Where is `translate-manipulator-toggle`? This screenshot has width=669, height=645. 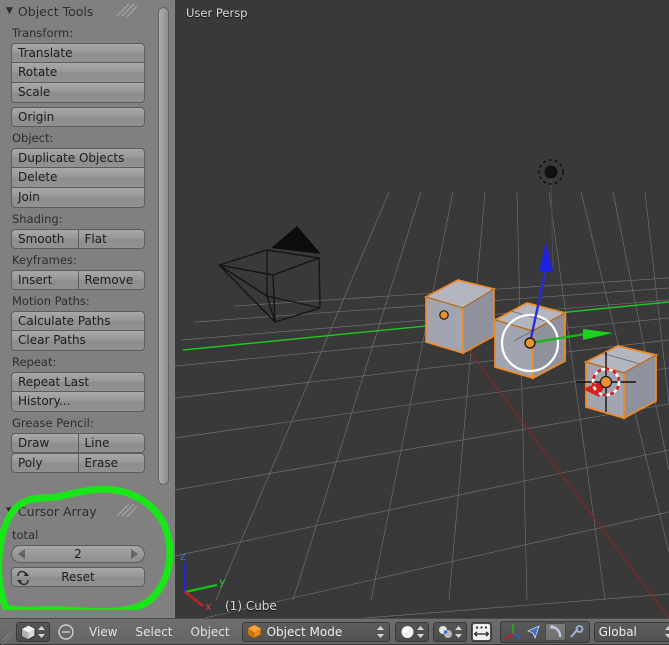 translate-manipulator-toggle is located at coordinates (534, 632).